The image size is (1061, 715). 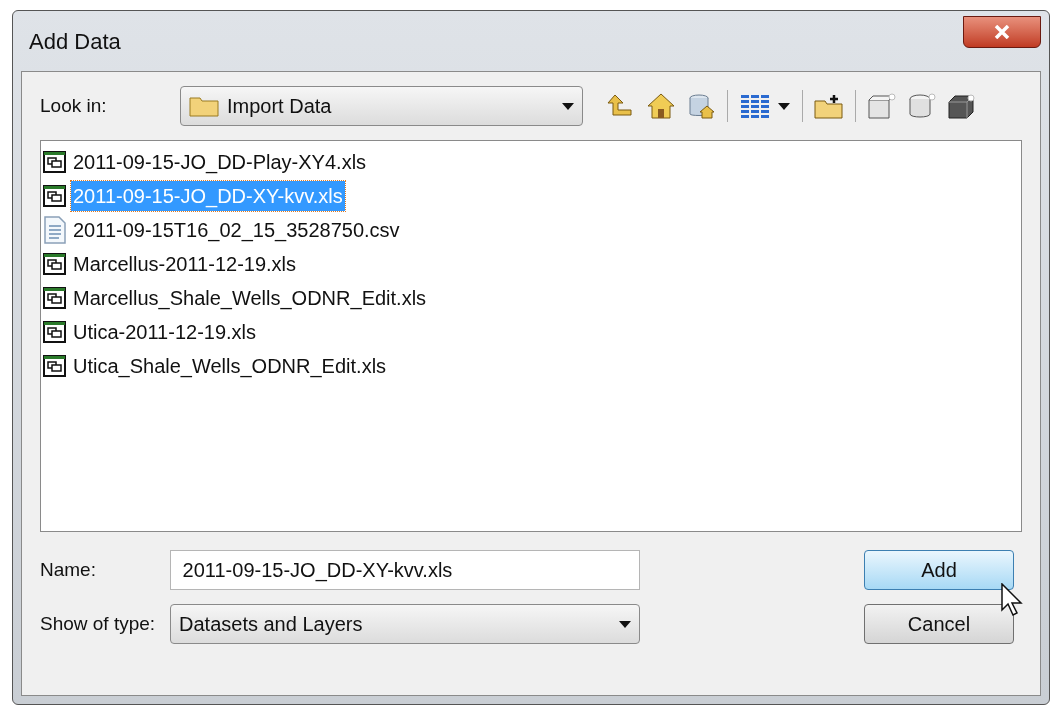 What do you see at coordinates (404, 570) in the screenshot?
I see `name-field: 2011-09-15-JO_DD-XY-kvv.xls` at bounding box center [404, 570].